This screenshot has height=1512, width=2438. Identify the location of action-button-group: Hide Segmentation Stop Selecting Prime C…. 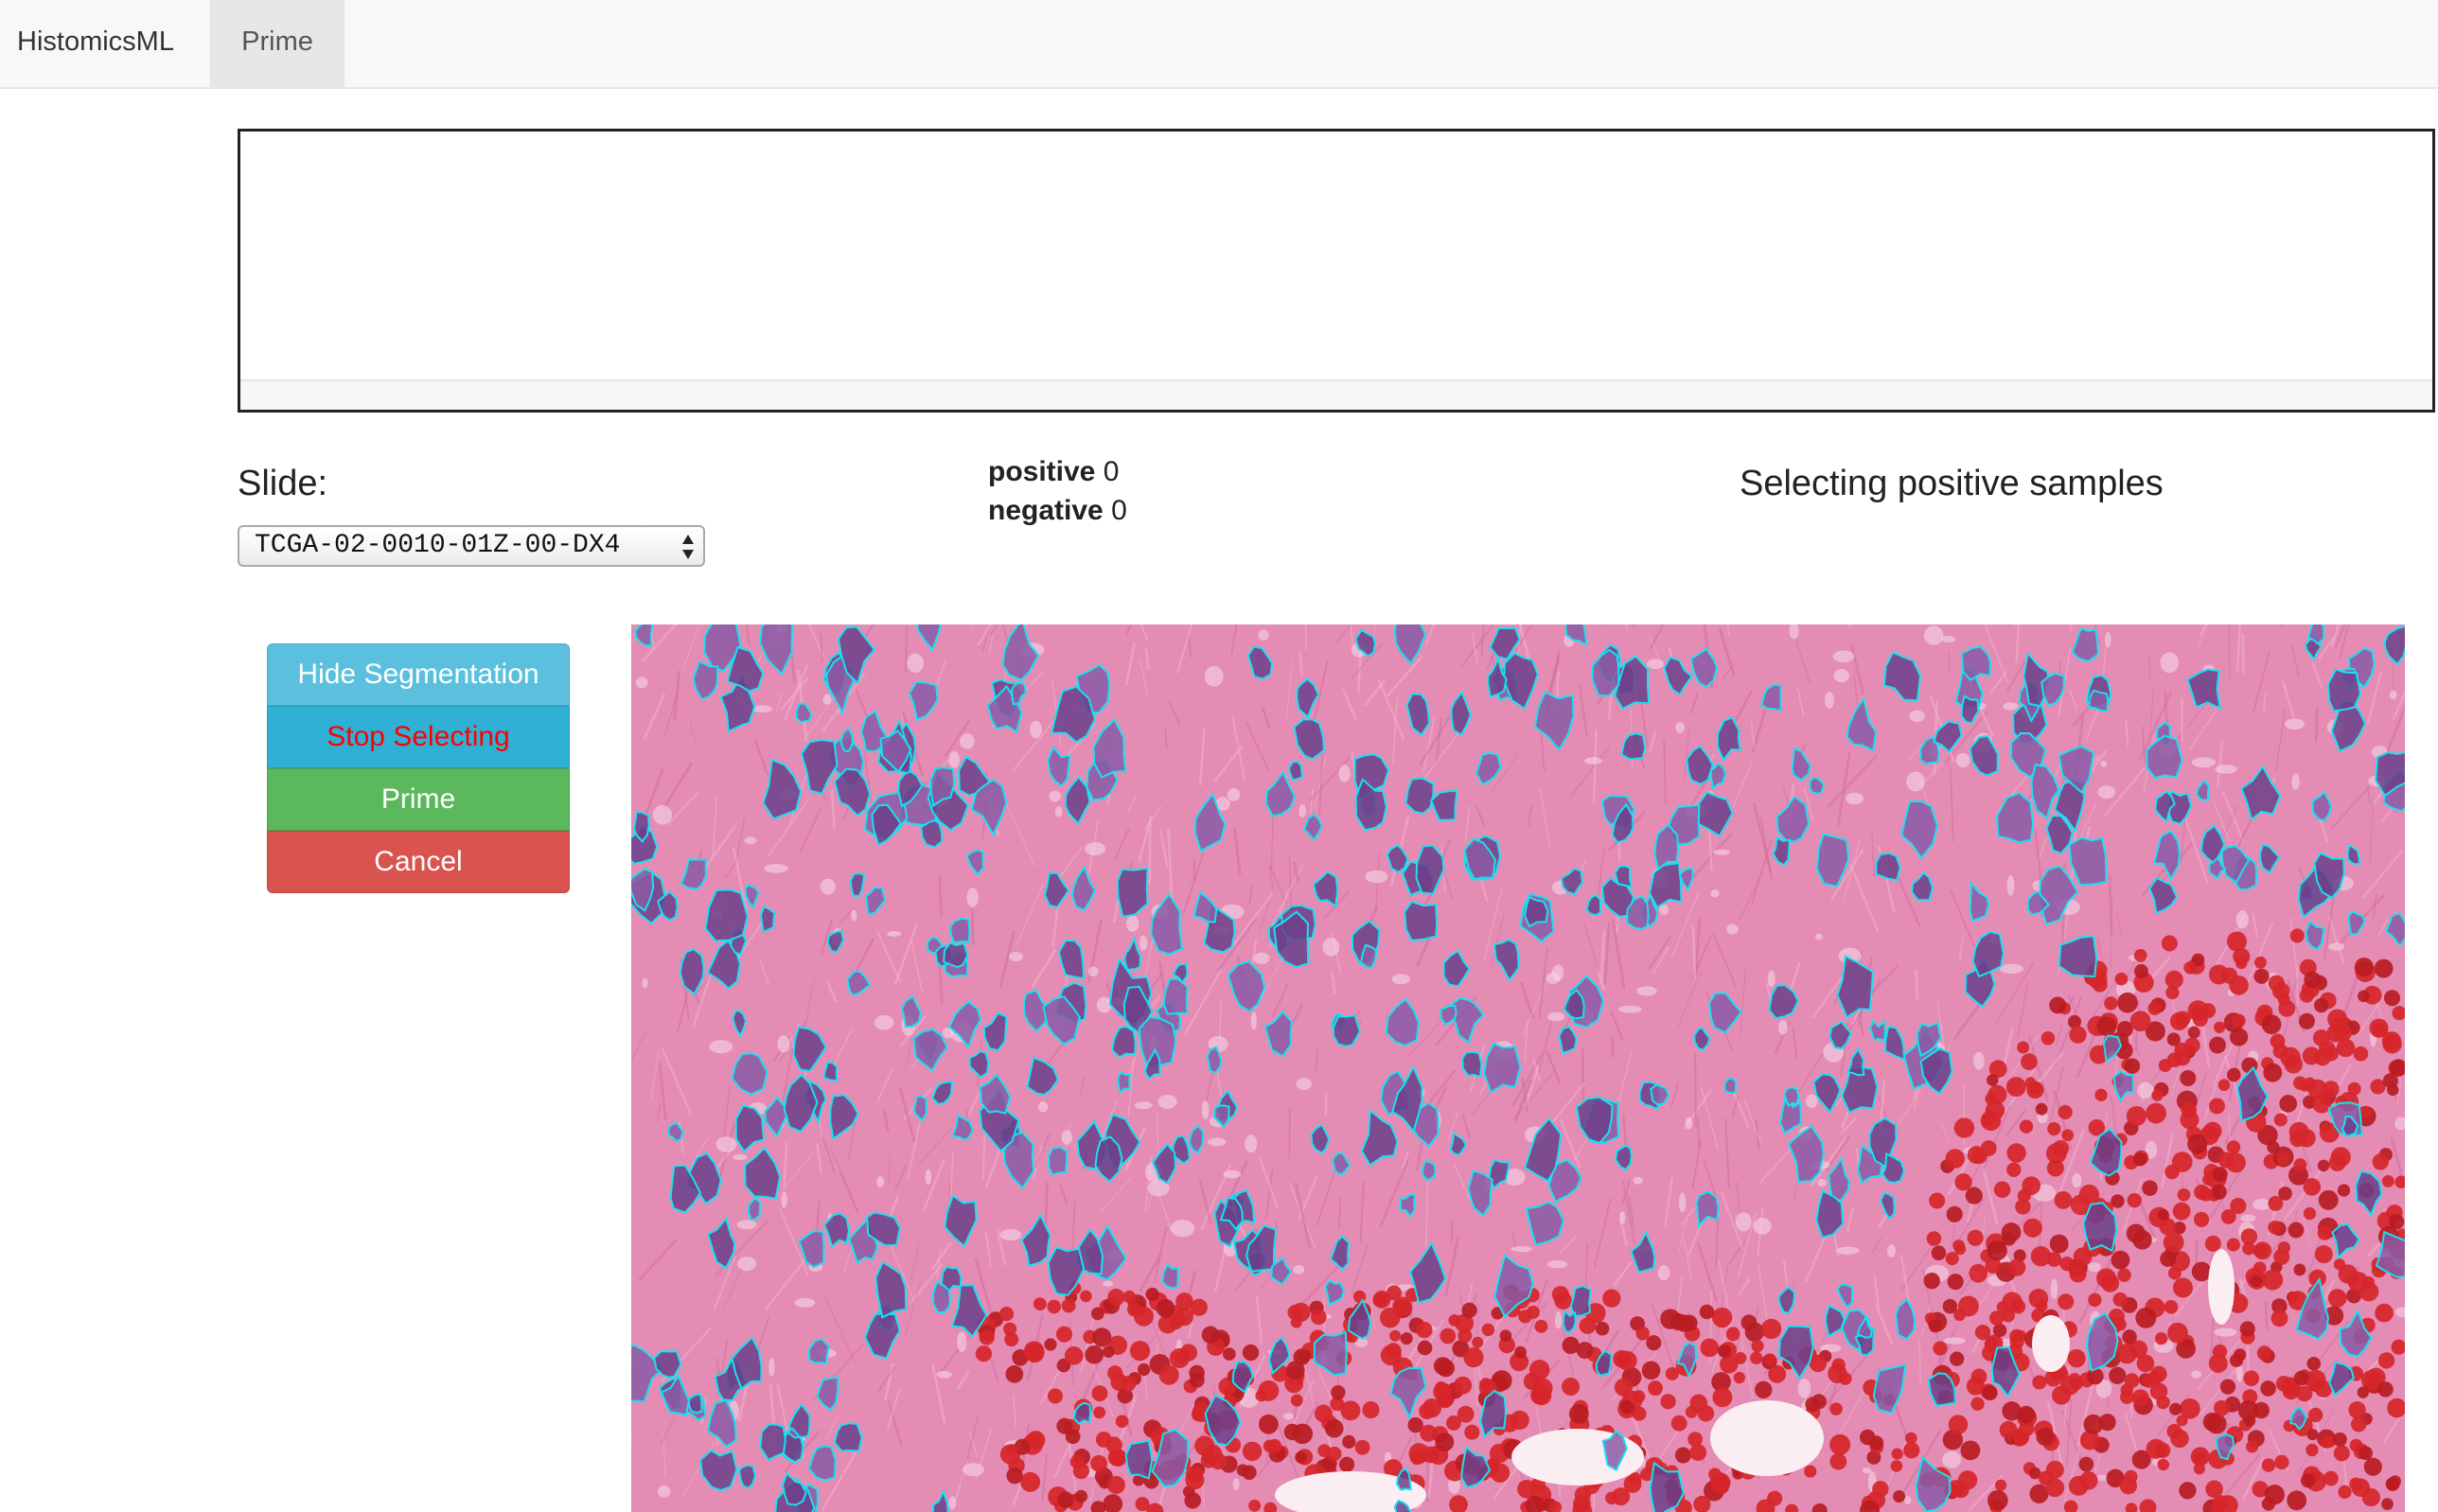
(418, 768).